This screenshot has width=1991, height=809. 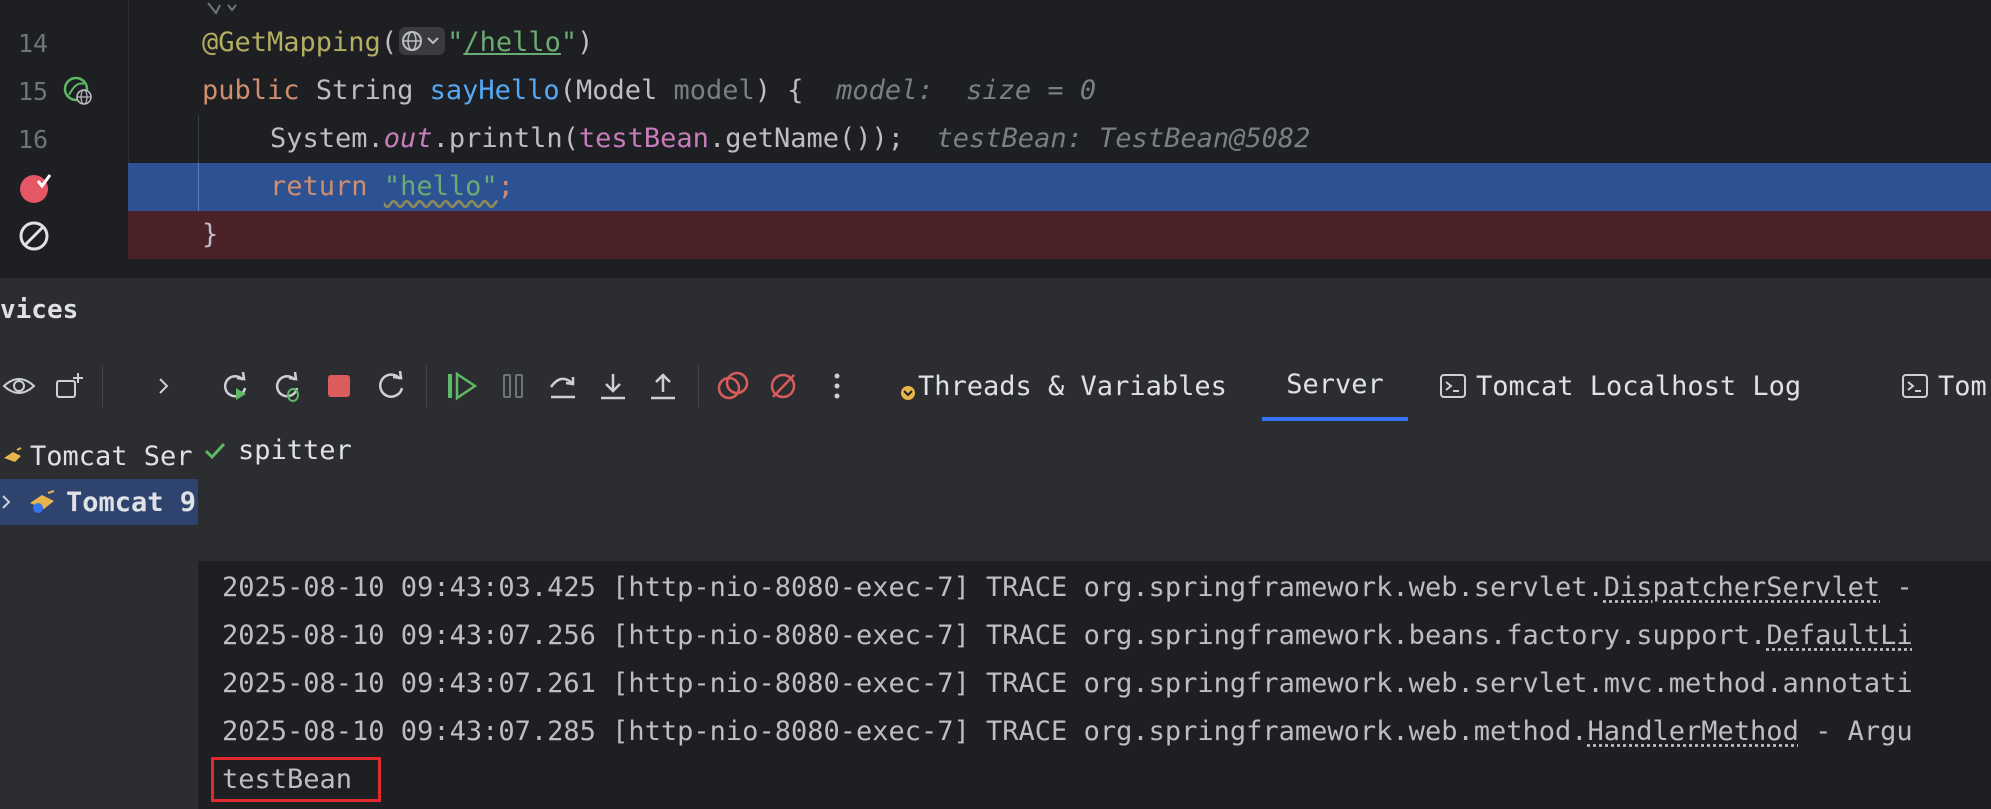 I want to click on tab-label: Tomcat Localhost Log, so click(x=1639, y=386).